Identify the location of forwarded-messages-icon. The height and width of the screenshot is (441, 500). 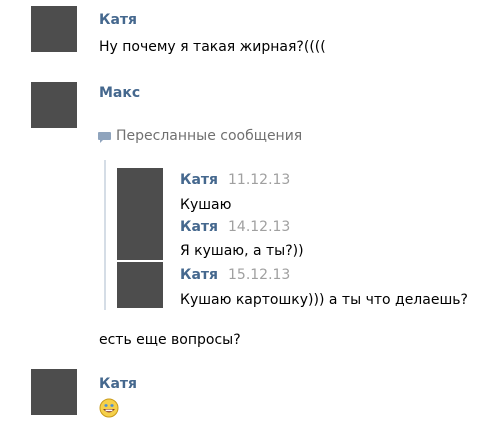
(105, 138).